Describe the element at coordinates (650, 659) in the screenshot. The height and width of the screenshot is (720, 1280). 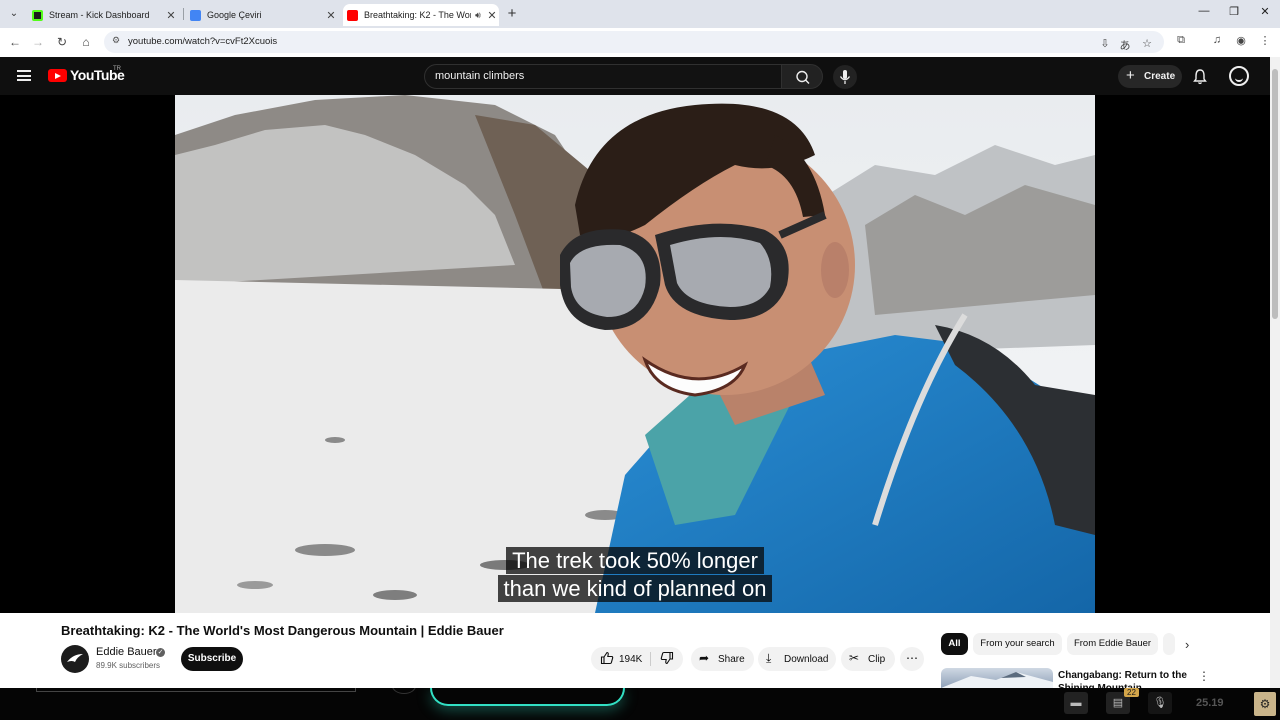
I see `like-divider` at that location.